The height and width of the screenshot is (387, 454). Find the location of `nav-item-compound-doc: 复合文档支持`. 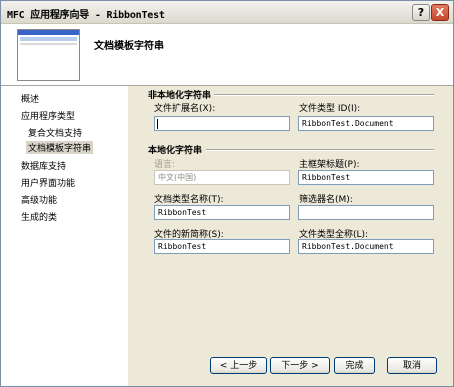

nav-item-compound-doc: 复合文档支持 is located at coordinates (55, 132).